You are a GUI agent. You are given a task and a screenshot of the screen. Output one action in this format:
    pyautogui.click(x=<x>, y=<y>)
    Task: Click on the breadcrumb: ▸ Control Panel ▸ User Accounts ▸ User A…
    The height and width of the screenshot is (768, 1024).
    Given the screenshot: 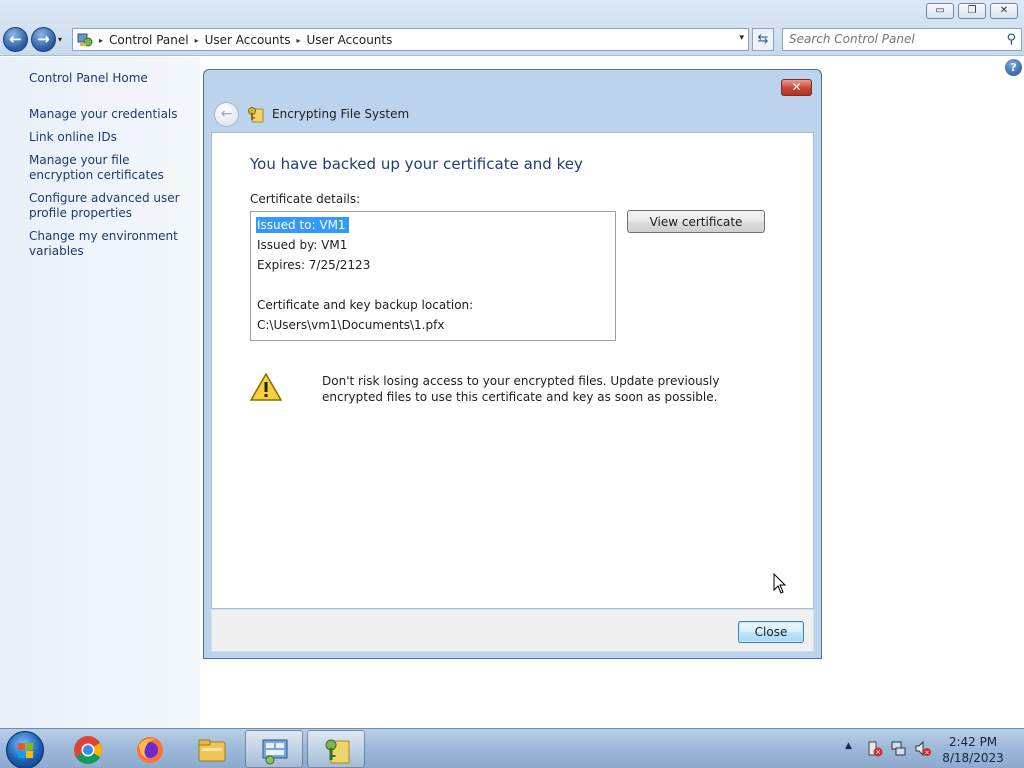 What is the action you would take?
    pyautogui.click(x=234, y=40)
    